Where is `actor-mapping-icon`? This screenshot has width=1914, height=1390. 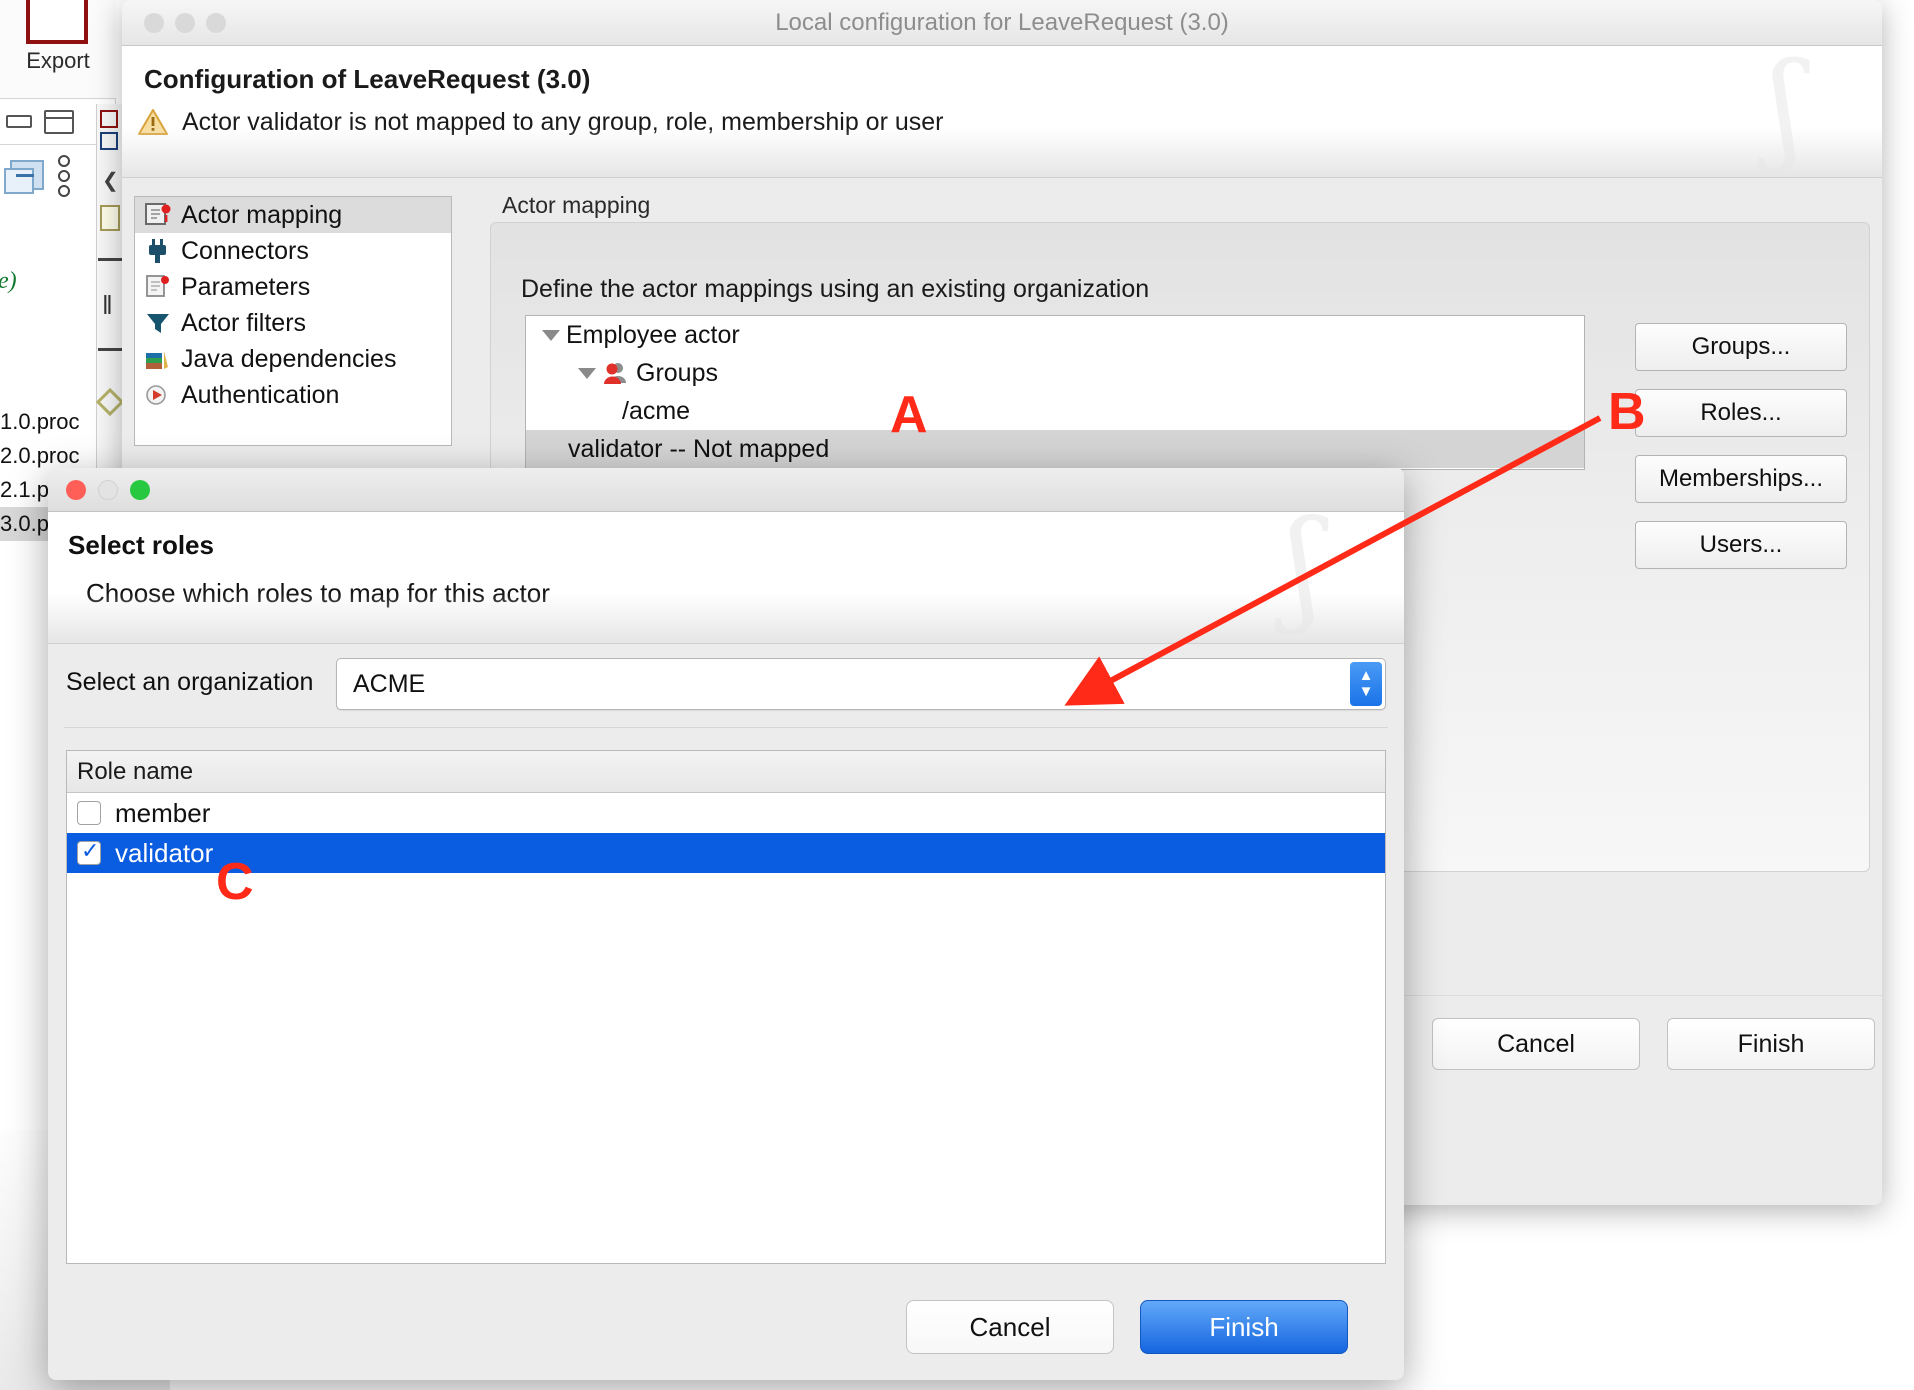
actor-mapping-icon is located at coordinates (158, 215).